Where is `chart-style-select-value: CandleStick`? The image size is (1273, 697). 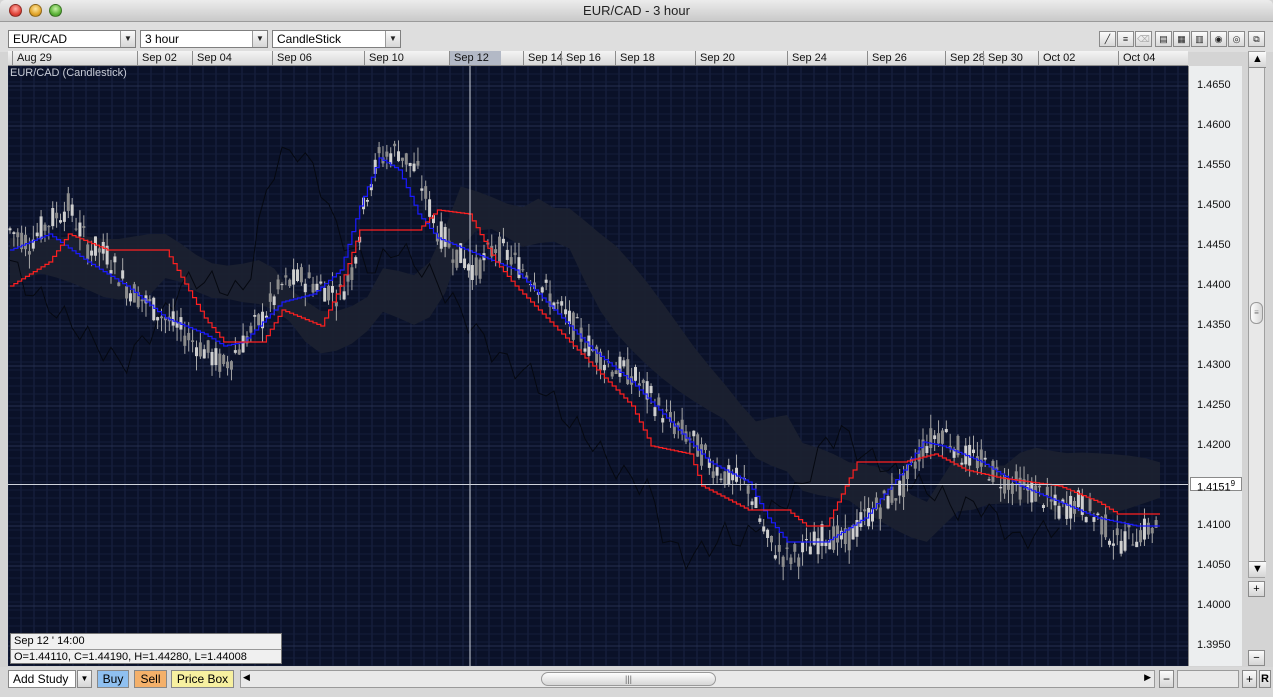
chart-style-select-value: CandleStick is located at coordinates (309, 39).